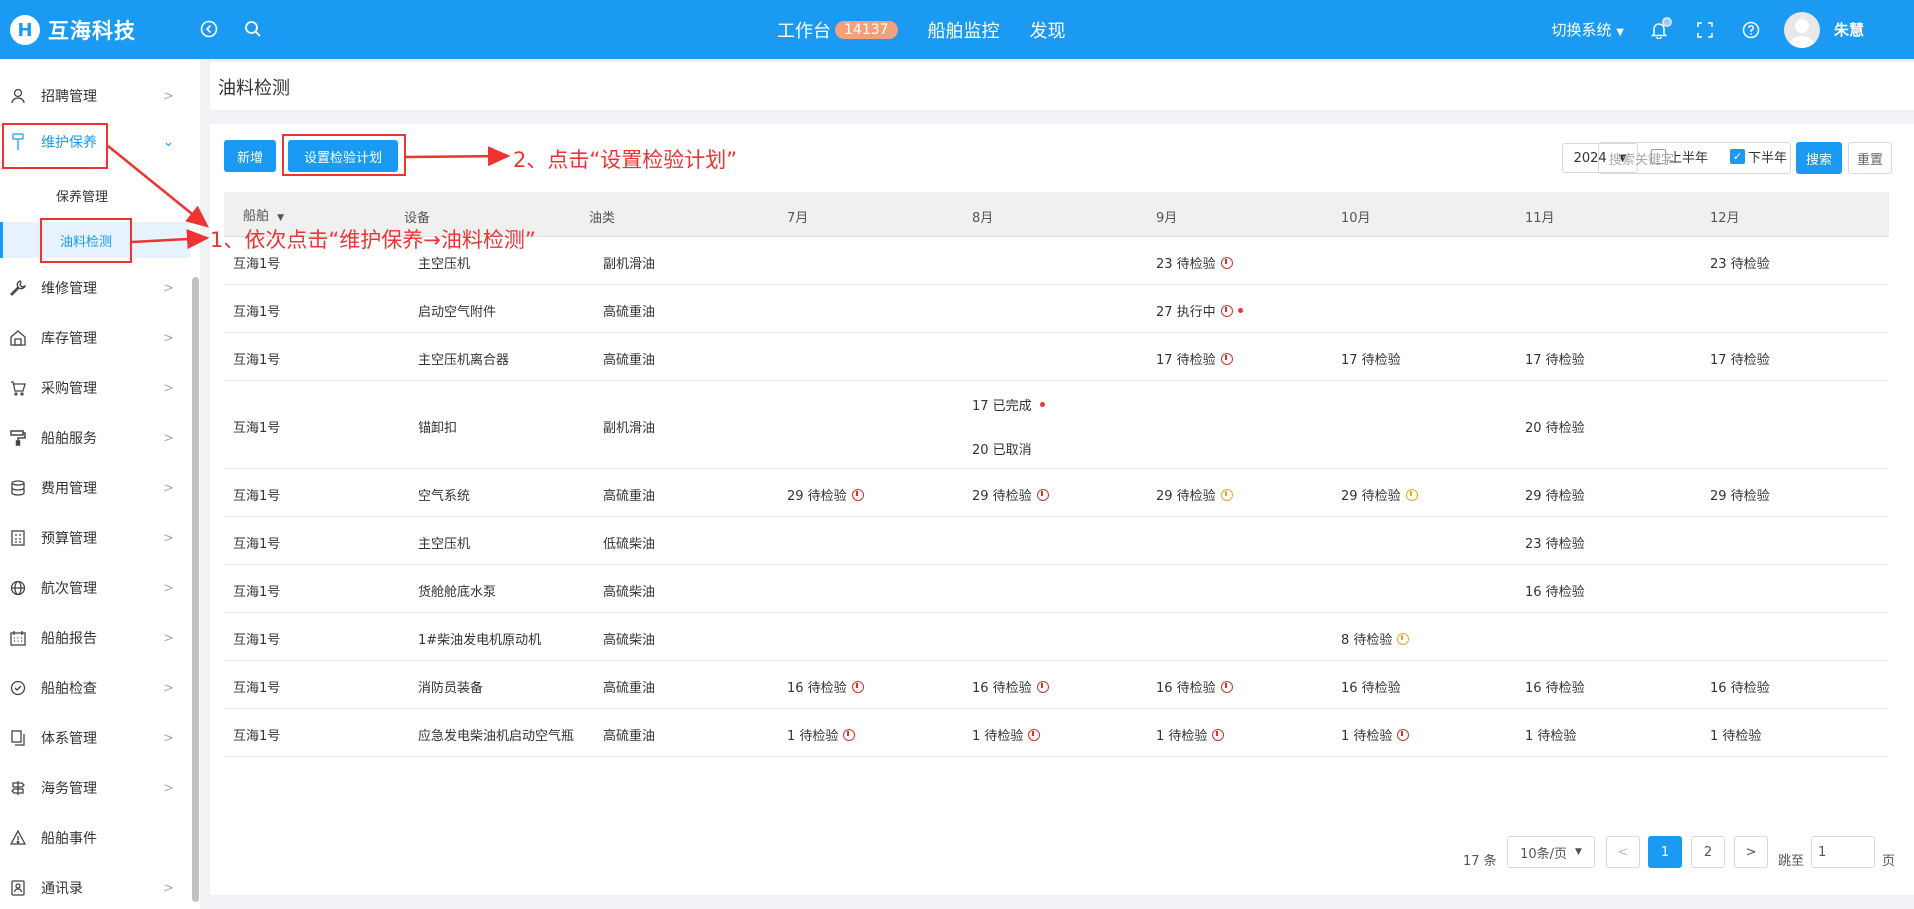  Describe the element at coordinates (629, 428) in the screenshot. I see `cell-oil: 副机滑油` at that location.